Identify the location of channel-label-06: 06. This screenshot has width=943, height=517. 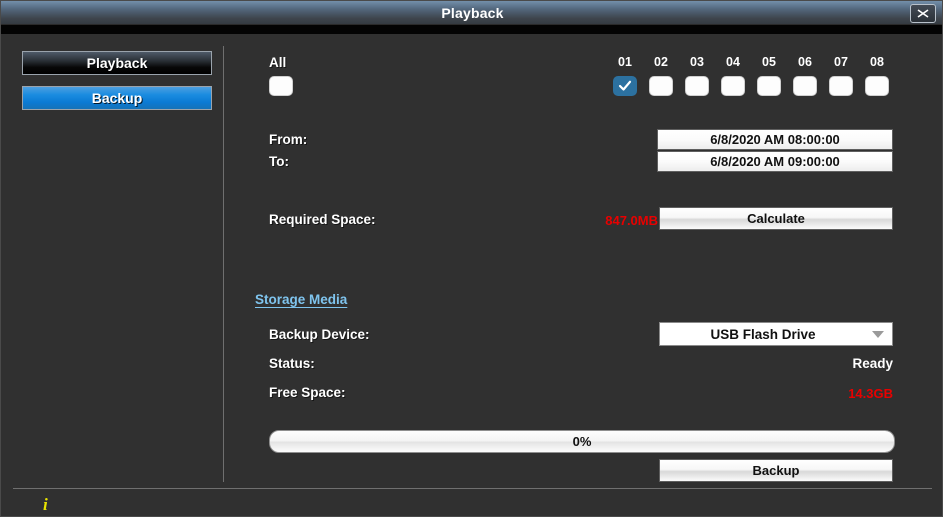
(805, 62).